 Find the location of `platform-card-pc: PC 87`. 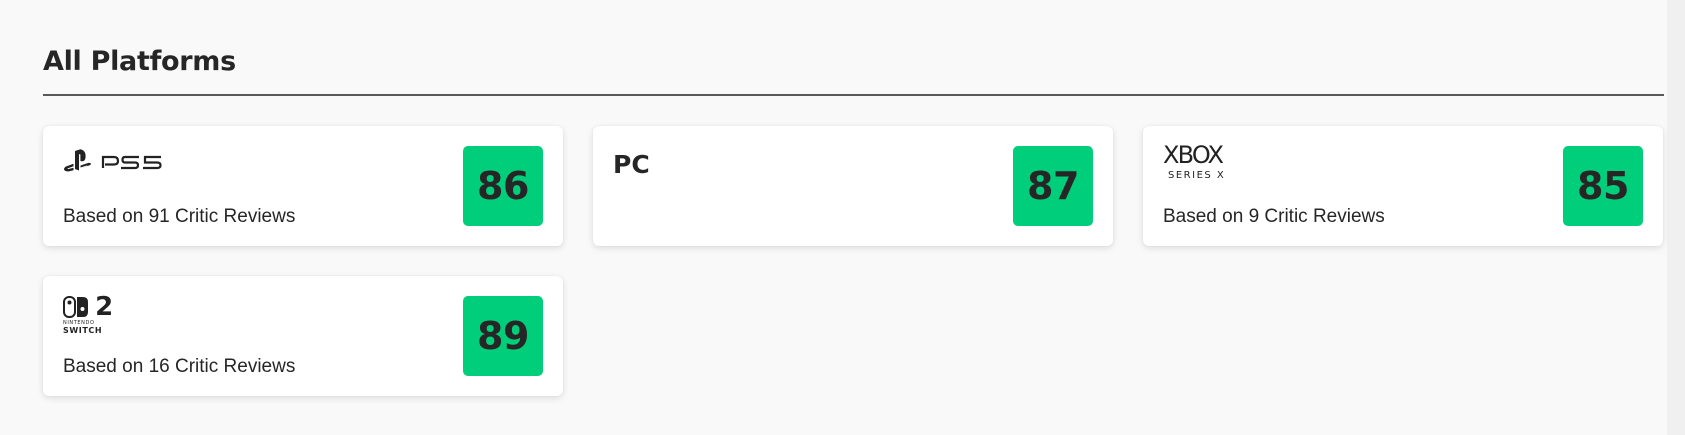

platform-card-pc: PC 87 is located at coordinates (853, 186).